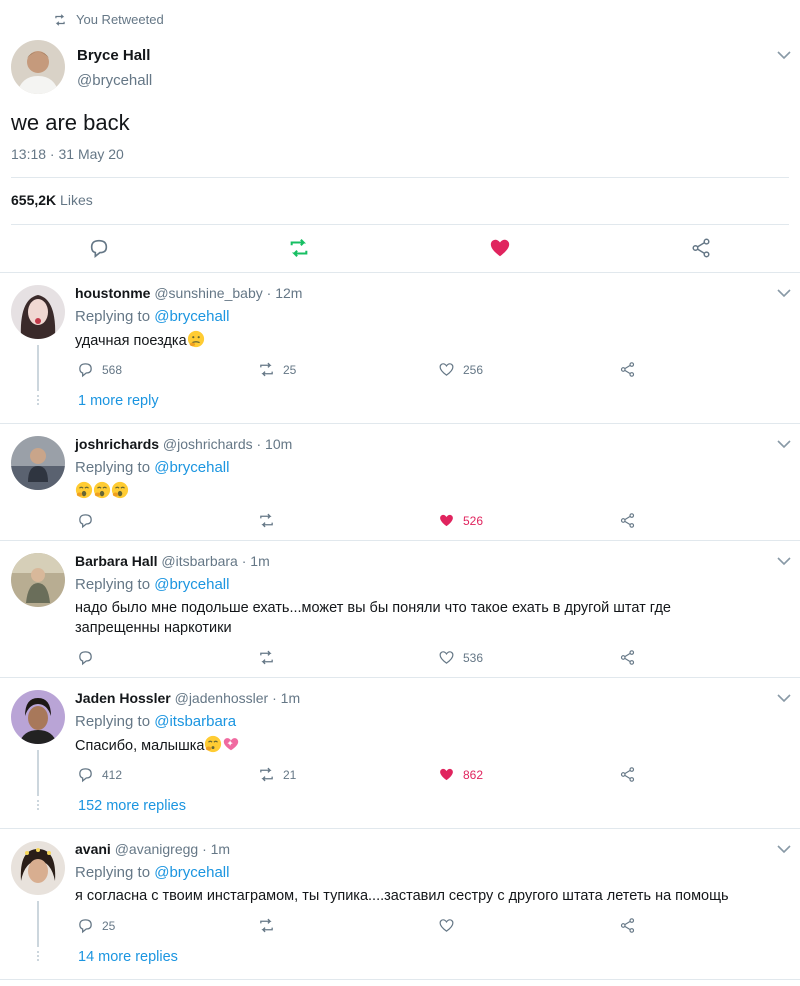  Describe the element at coordinates (38, 806) in the screenshot. I see `thread-dots` at that location.